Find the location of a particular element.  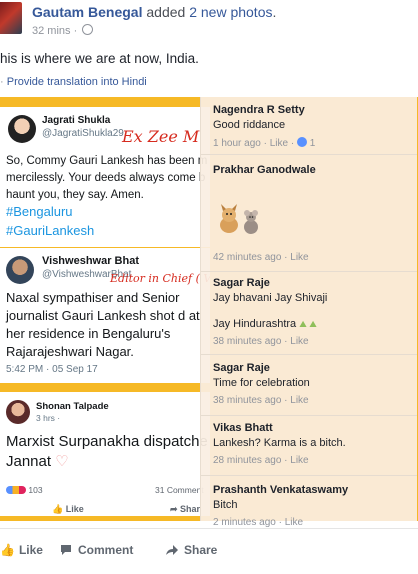

card-like: 👍 Like is located at coordinates (68, 509).